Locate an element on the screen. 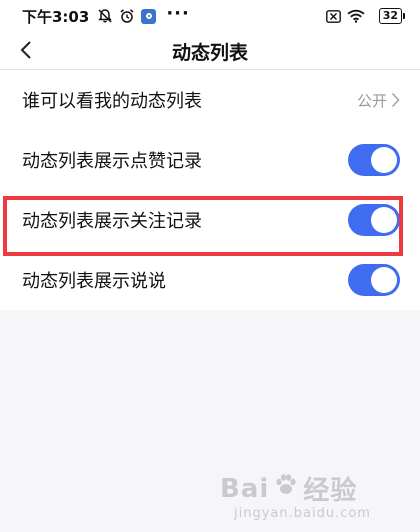 The height and width of the screenshot is (532, 420). status-bar: 下午3:03 ··· 32 is located at coordinates (210, 16).